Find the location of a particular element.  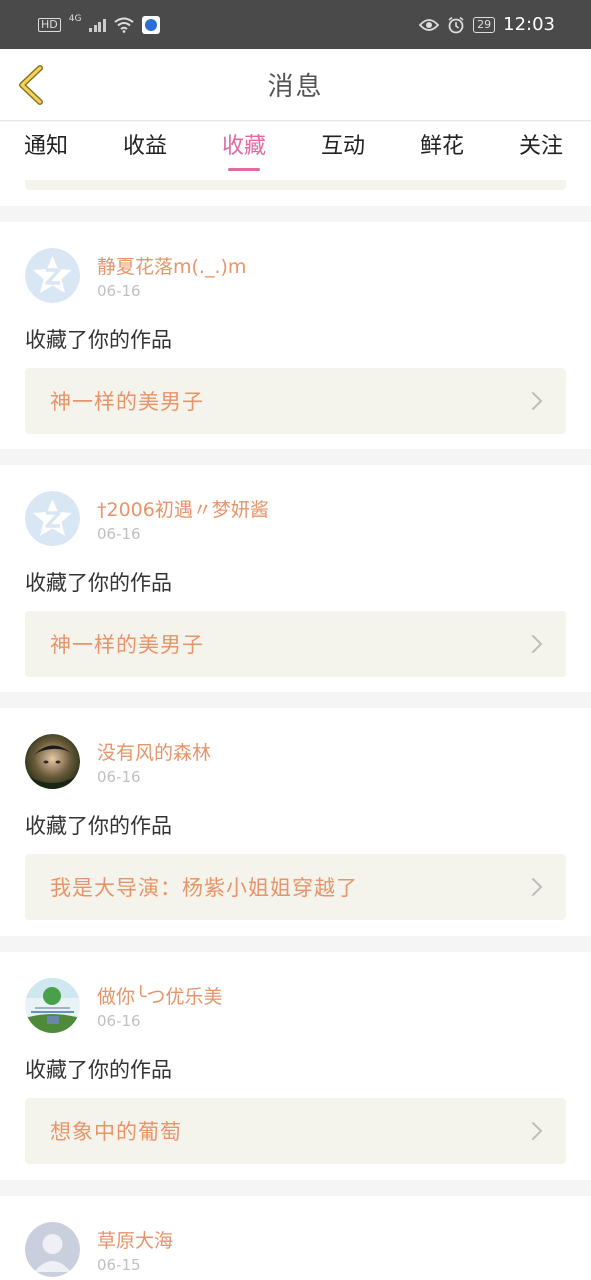

active-tab-indicator is located at coordinates (244, 169).